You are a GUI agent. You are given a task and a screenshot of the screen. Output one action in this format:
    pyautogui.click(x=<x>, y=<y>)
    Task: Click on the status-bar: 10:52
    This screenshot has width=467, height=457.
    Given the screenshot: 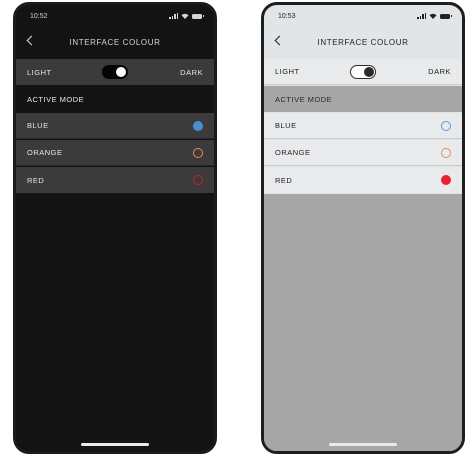 What is the action you would take?
    pyautogui.click(x=115, y=16)
    